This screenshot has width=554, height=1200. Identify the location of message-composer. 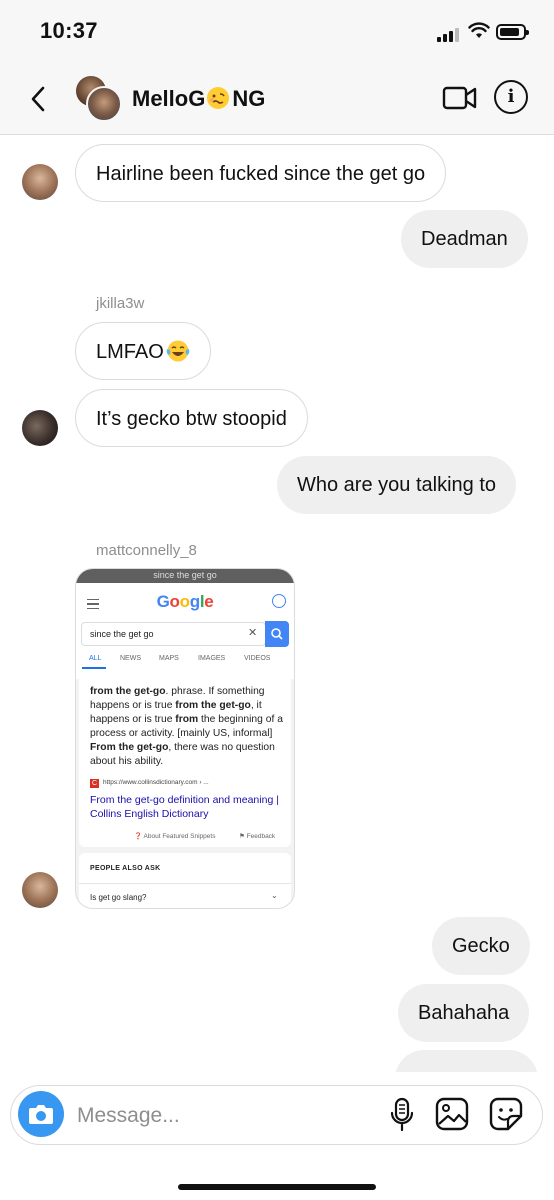
(276, 1115).